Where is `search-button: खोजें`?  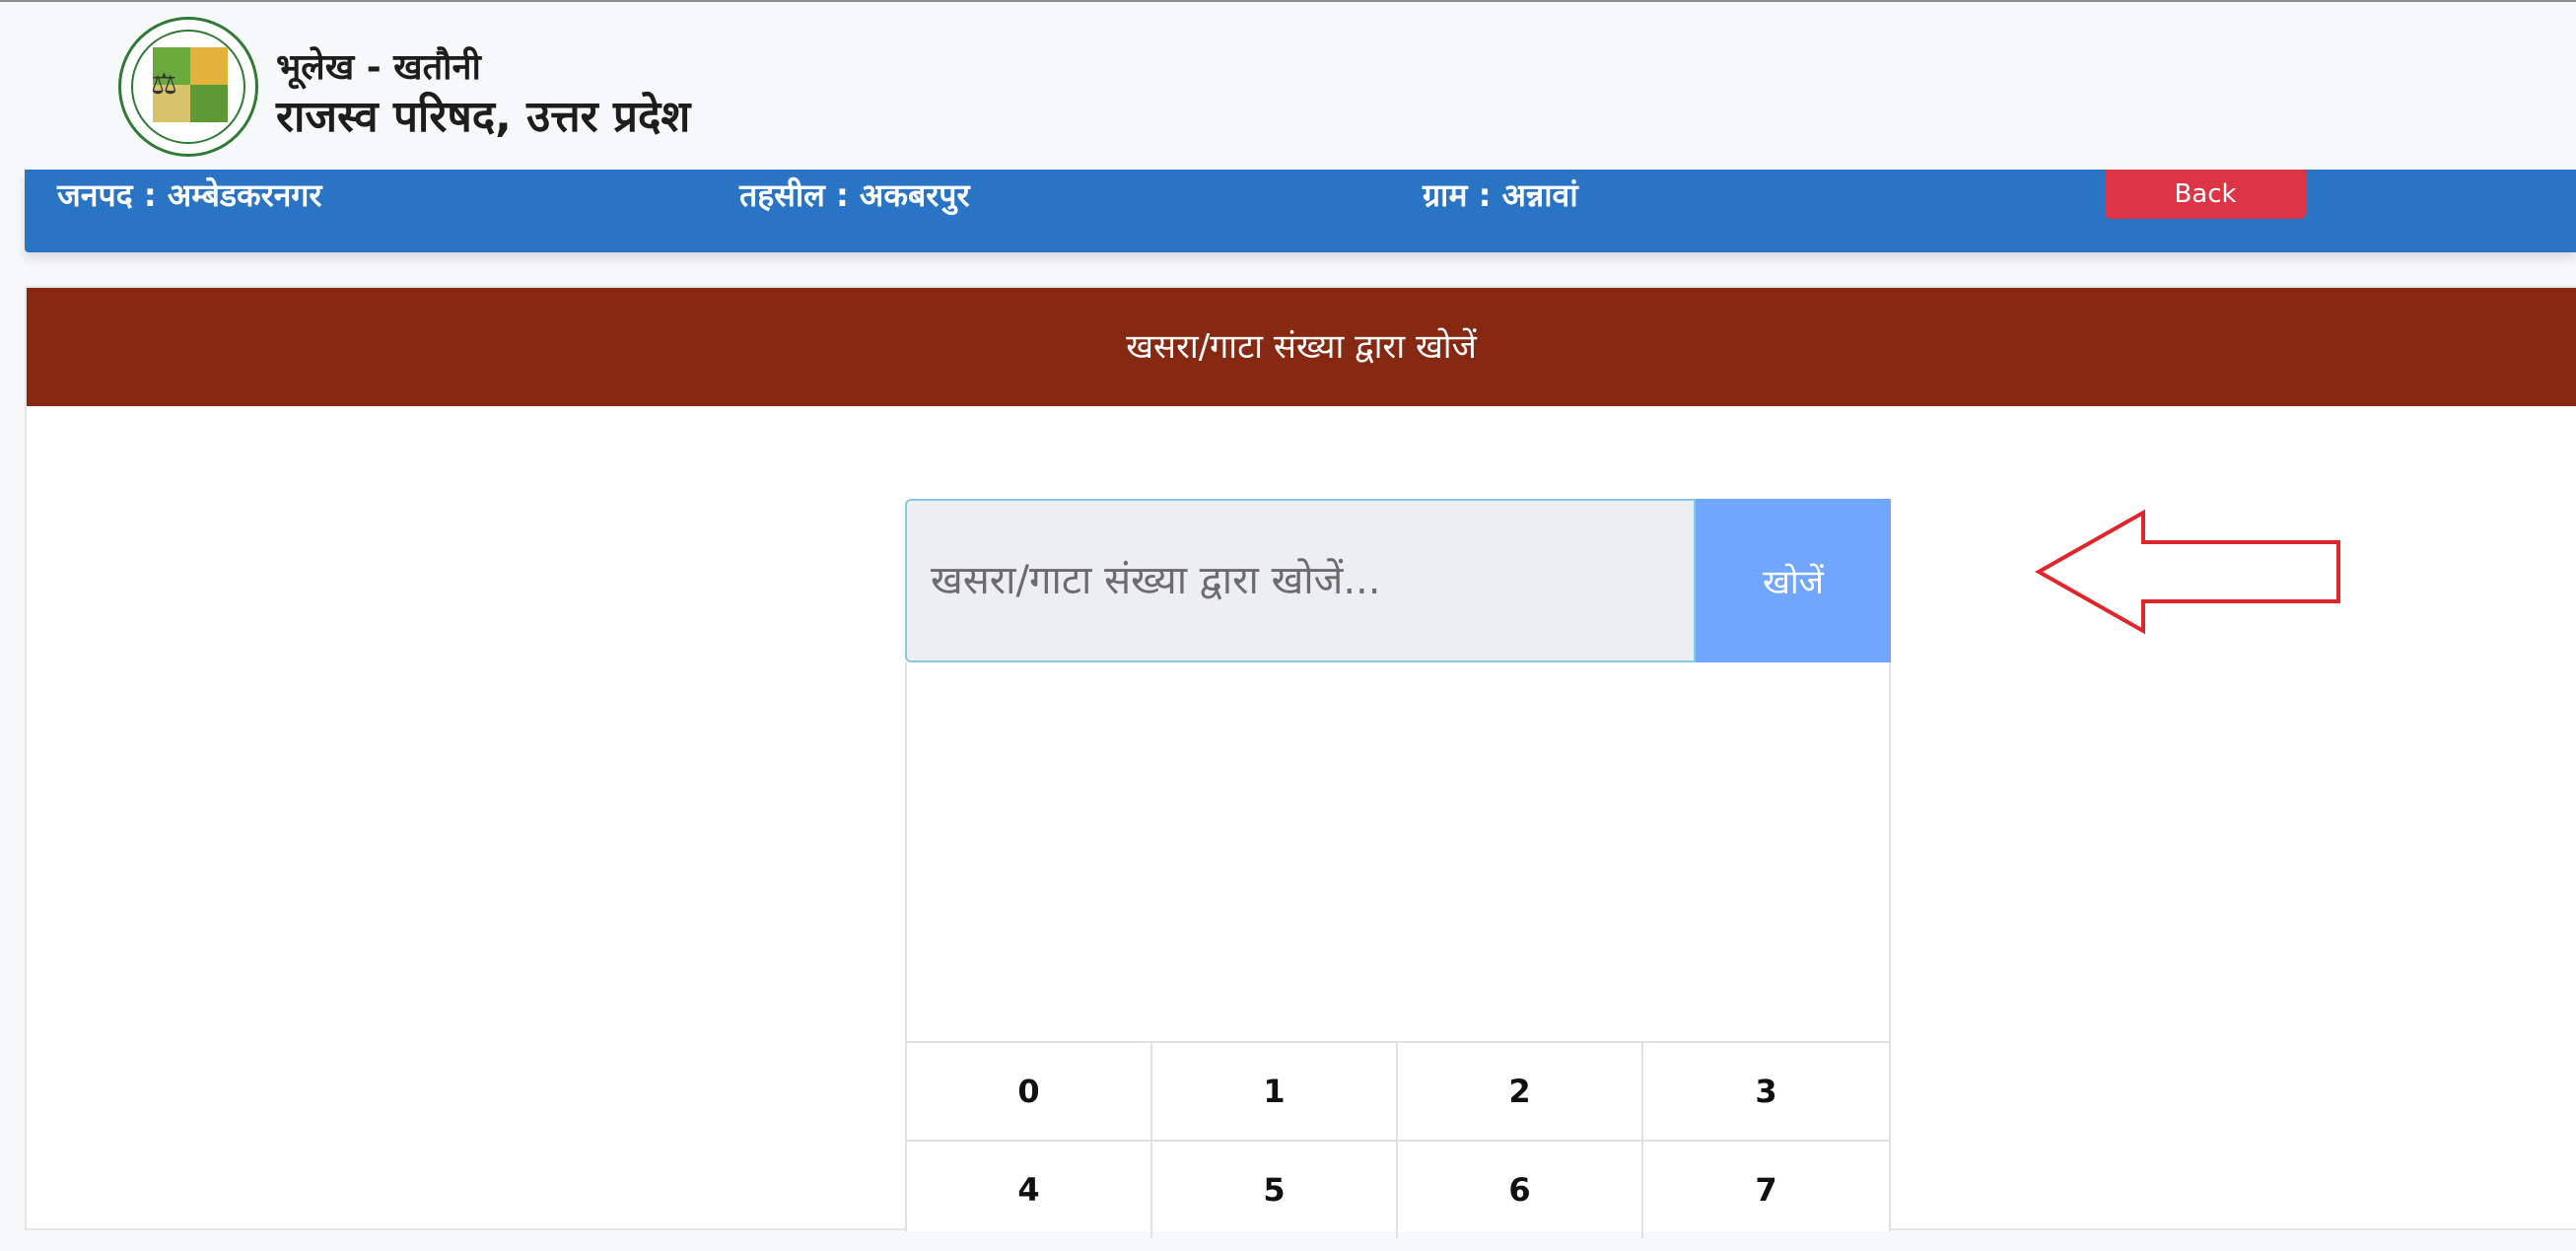
search-button: खोजें is located at coordinates (1793, 580).